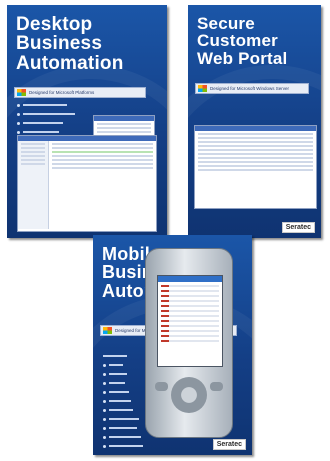 The height and width of the screenshot is (461, 330). I want to click on pda-screen, so click(190, 321).